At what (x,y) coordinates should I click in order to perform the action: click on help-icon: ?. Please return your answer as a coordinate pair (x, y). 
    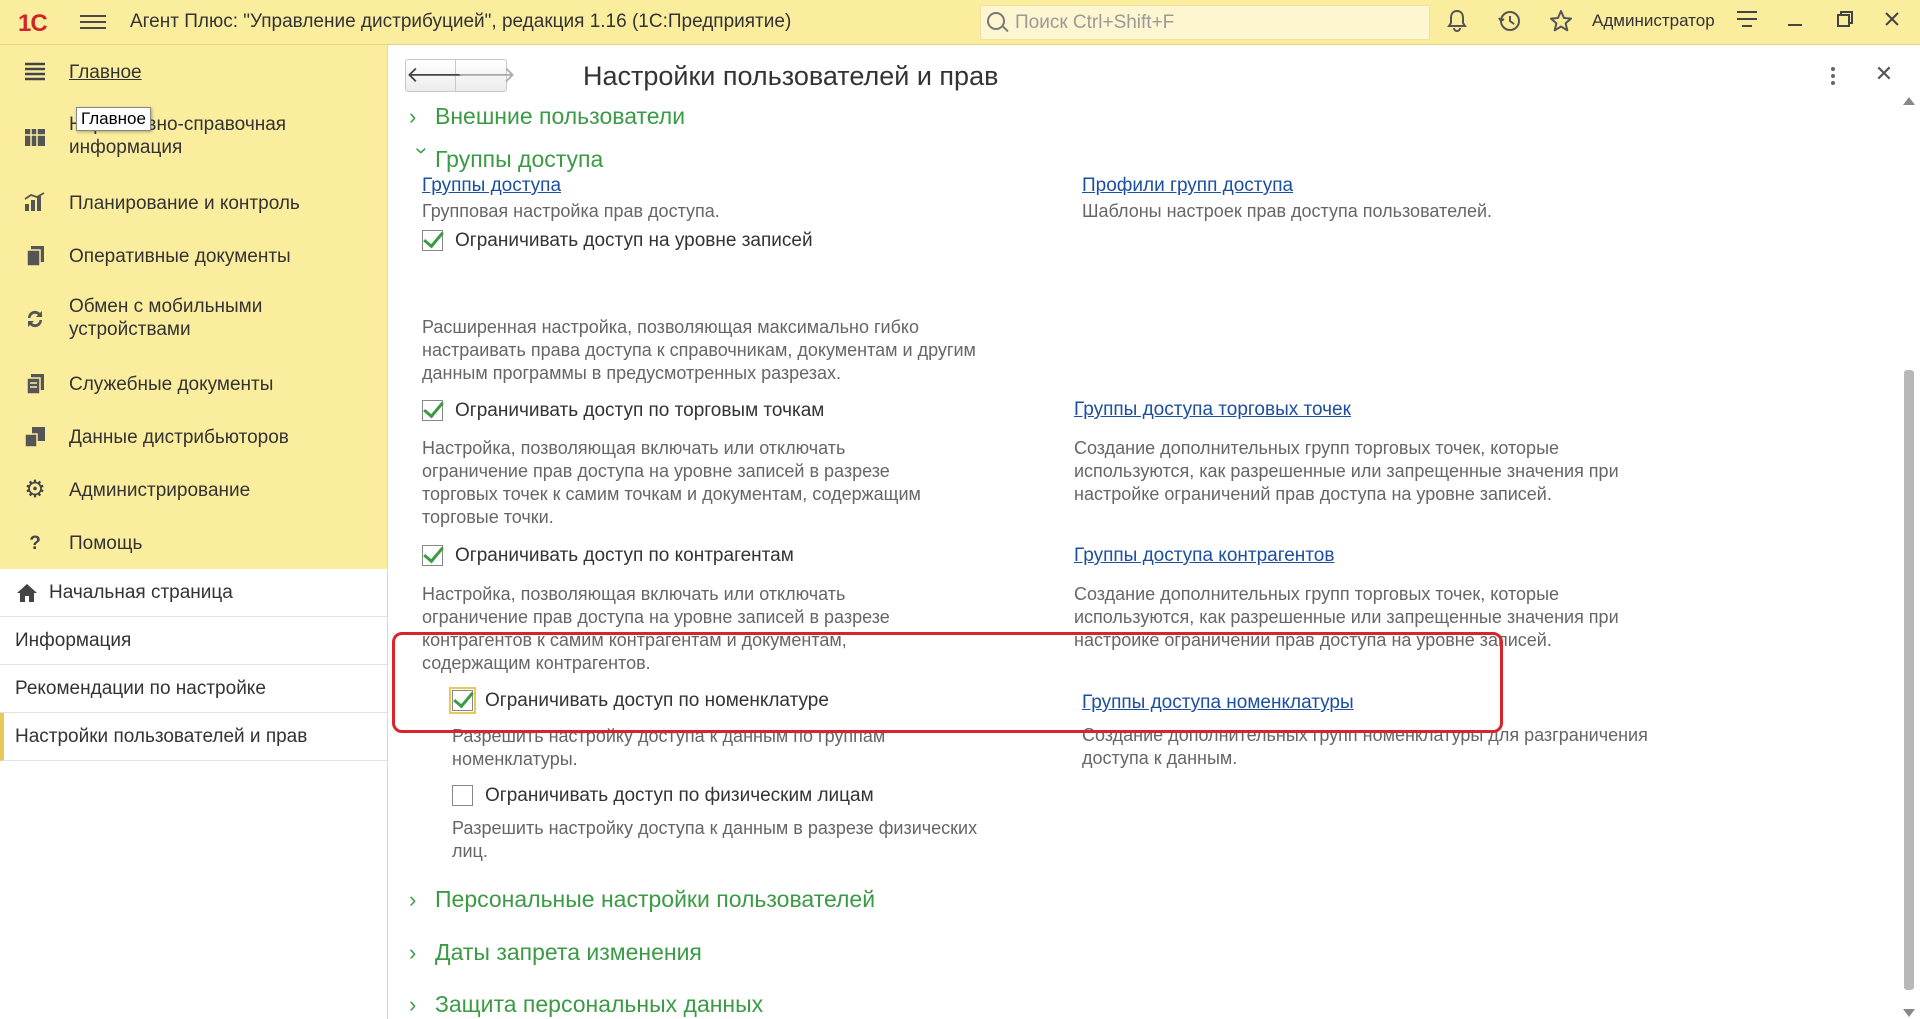
    Looking at the image, I should click on (35, 543).